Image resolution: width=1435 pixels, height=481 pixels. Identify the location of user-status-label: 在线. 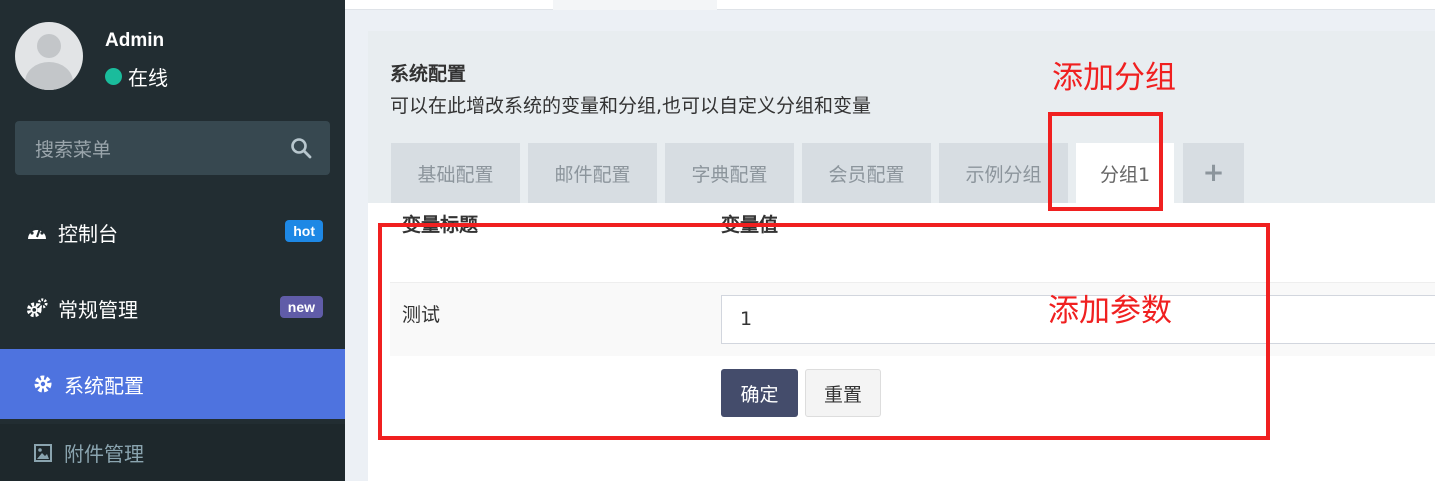
(148, 78).